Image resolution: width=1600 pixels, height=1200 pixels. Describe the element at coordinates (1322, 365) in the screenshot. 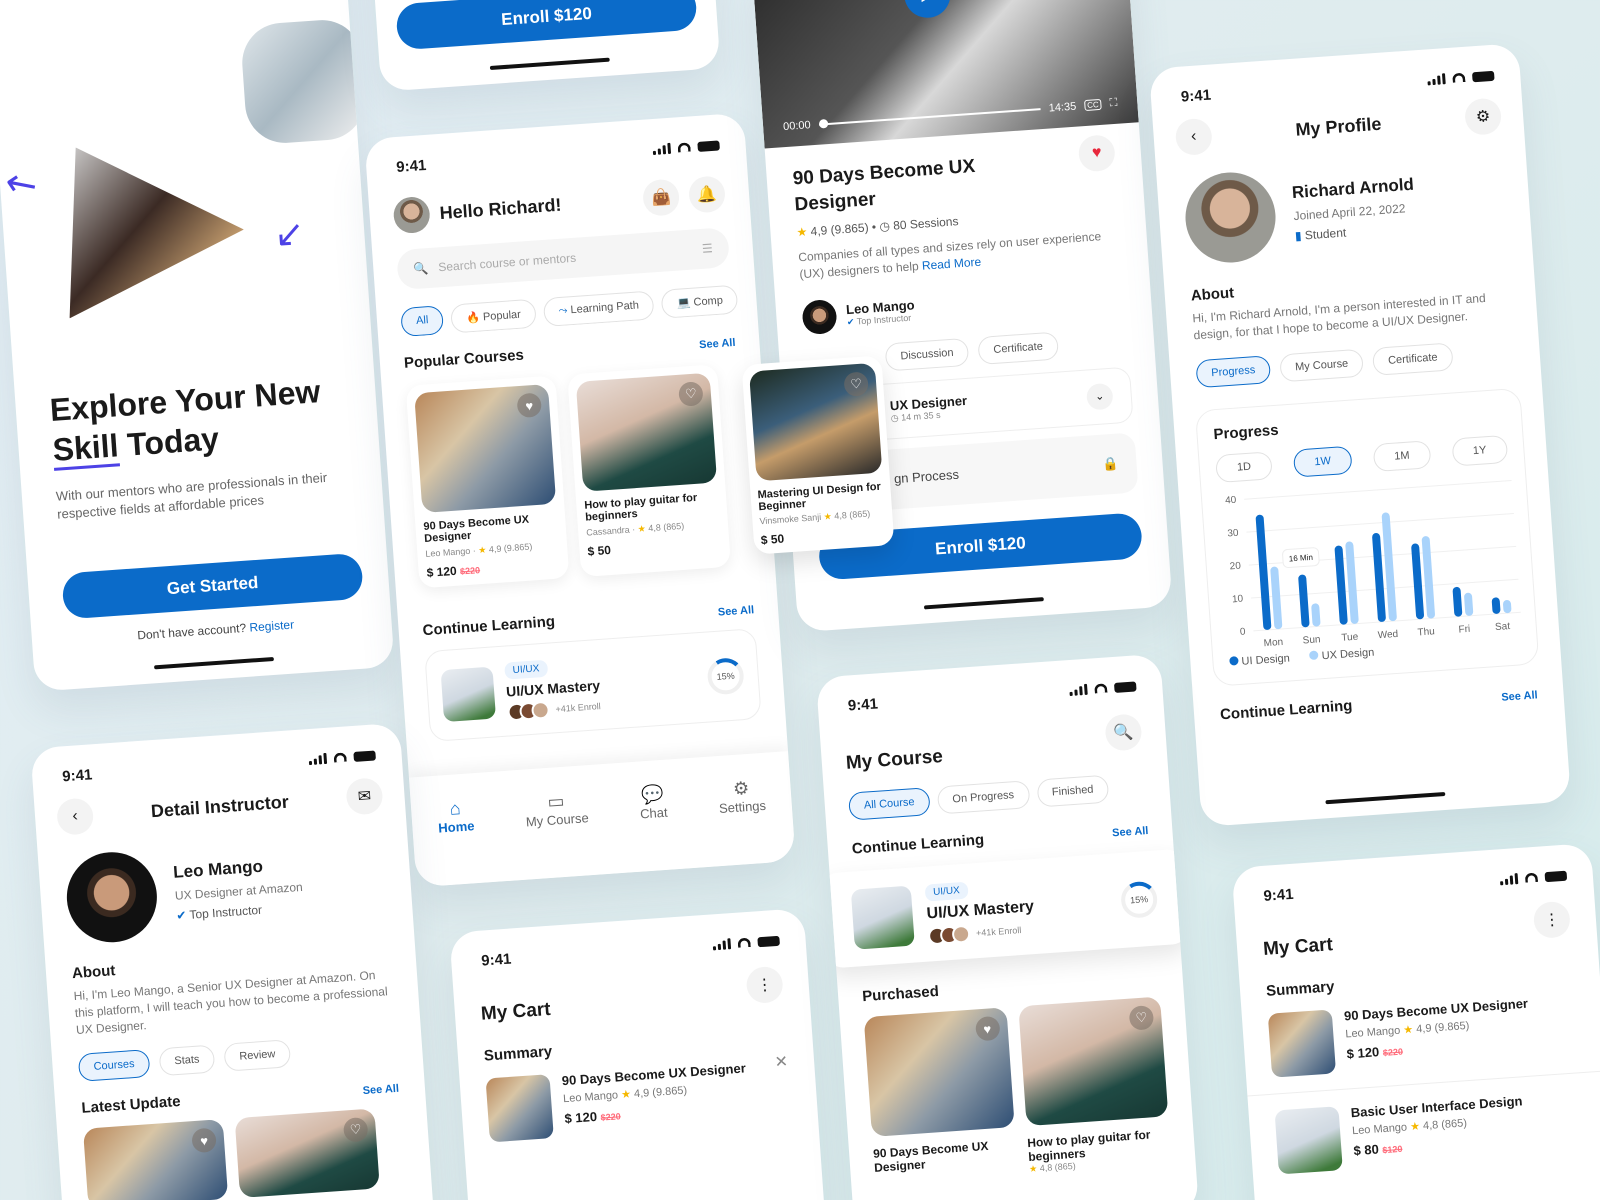

I see `tab-my-course: My Course` at that location.